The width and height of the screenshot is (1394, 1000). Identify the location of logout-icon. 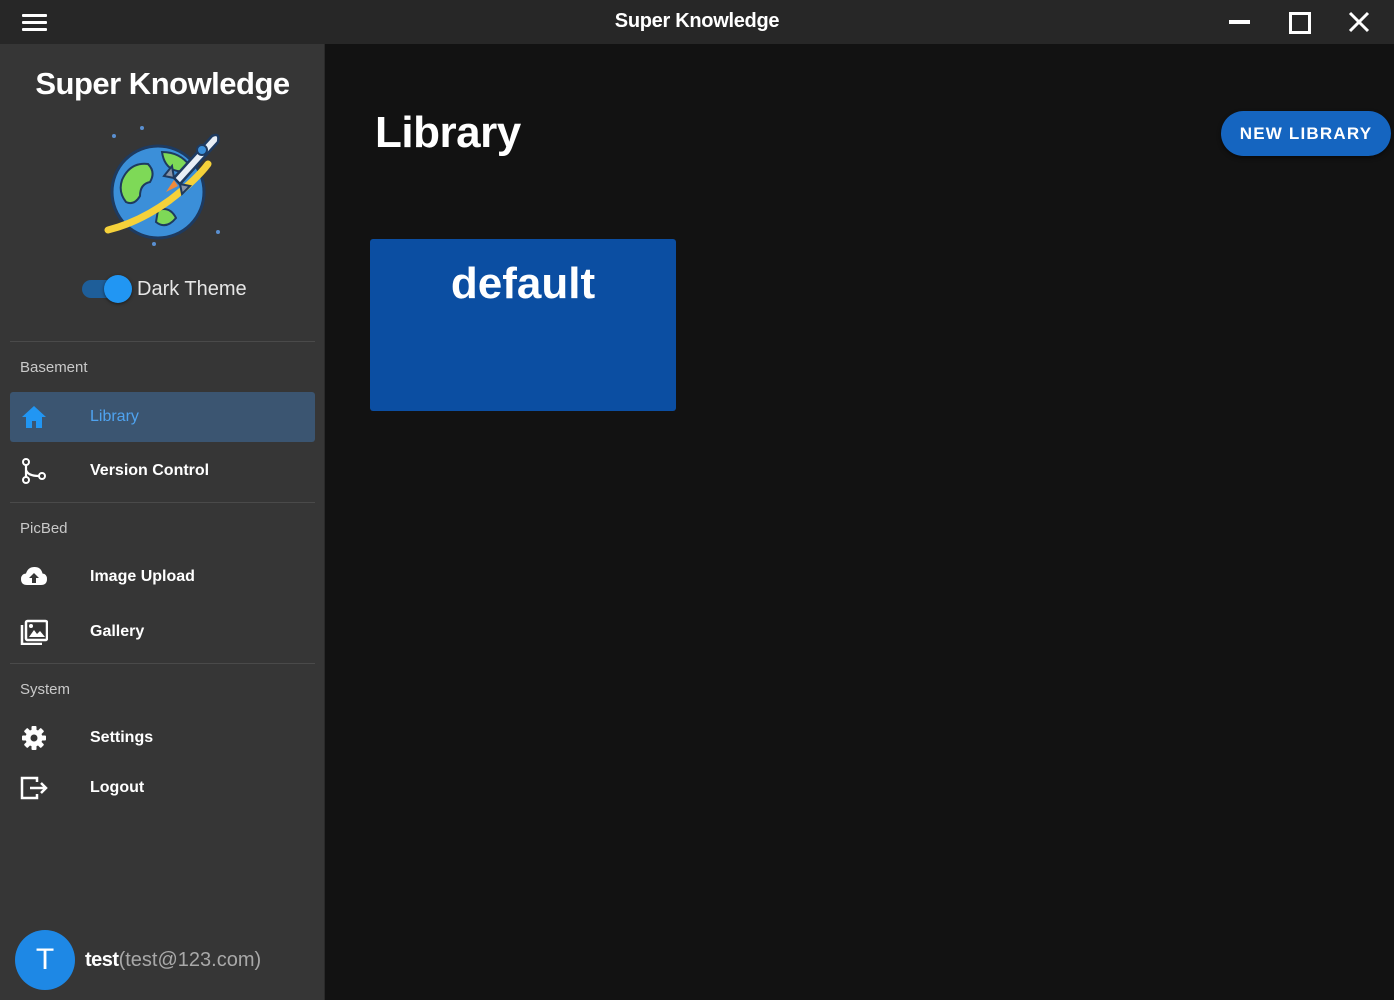
(34, 788).